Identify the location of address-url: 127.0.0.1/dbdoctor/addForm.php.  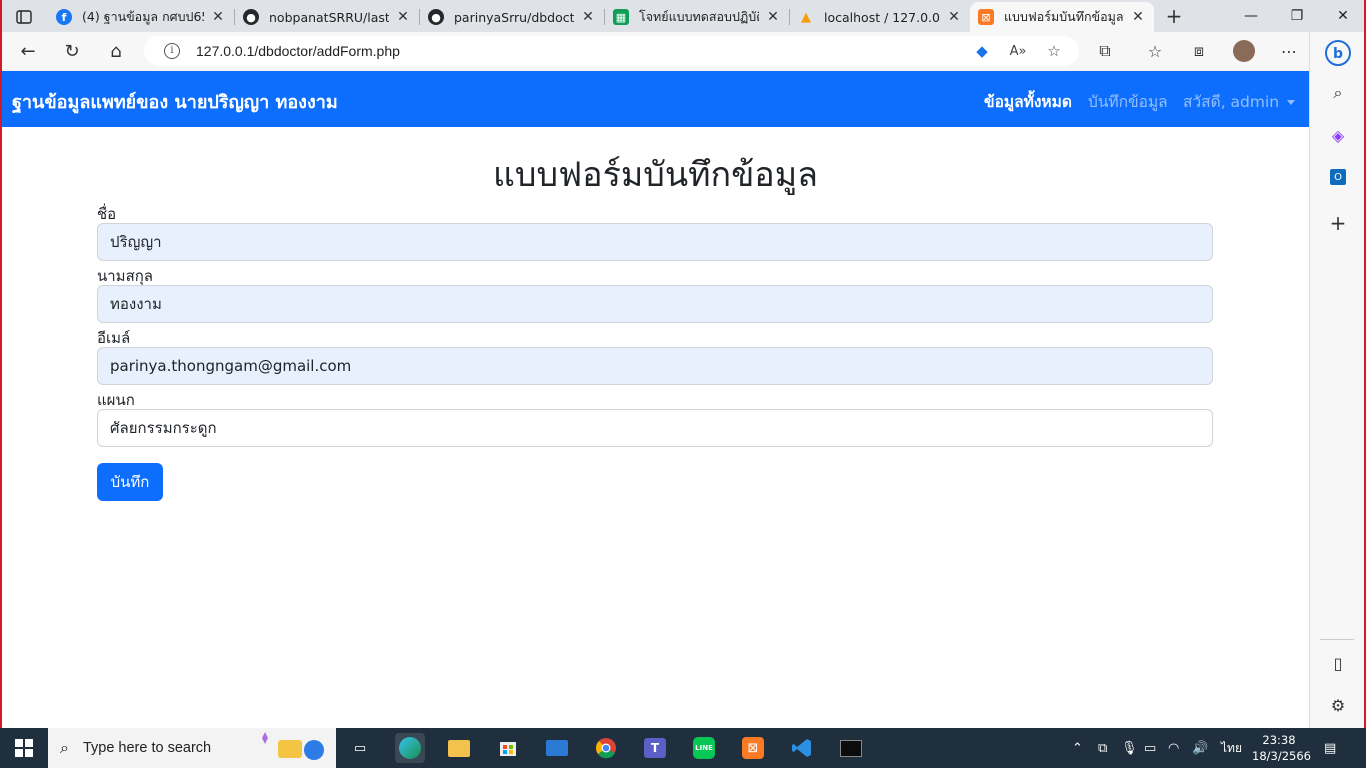
(298, 51).